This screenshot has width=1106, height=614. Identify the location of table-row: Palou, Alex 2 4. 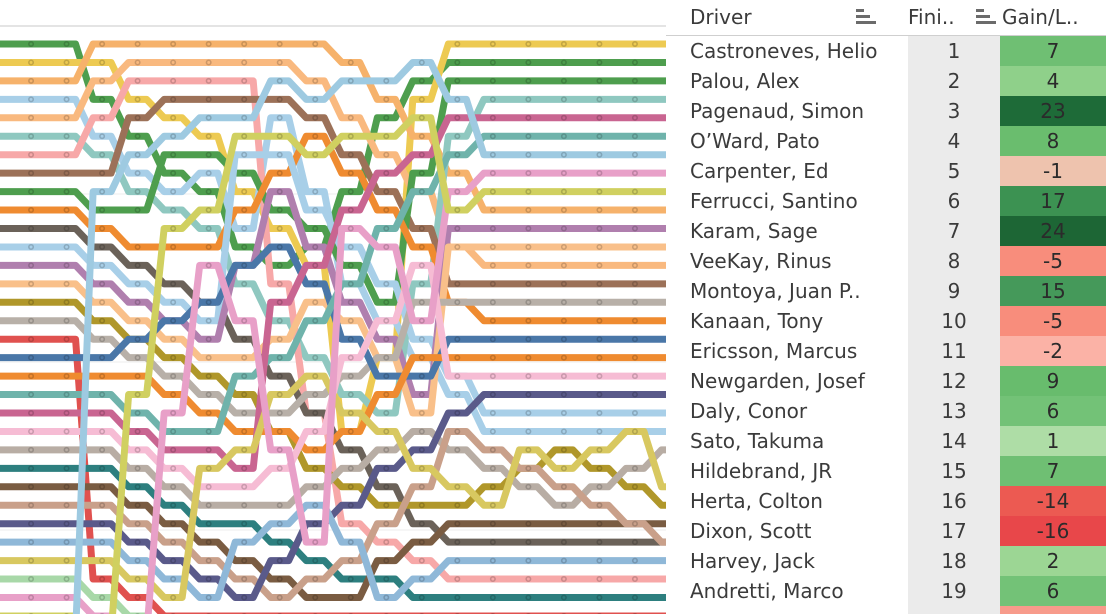
(886, 81).